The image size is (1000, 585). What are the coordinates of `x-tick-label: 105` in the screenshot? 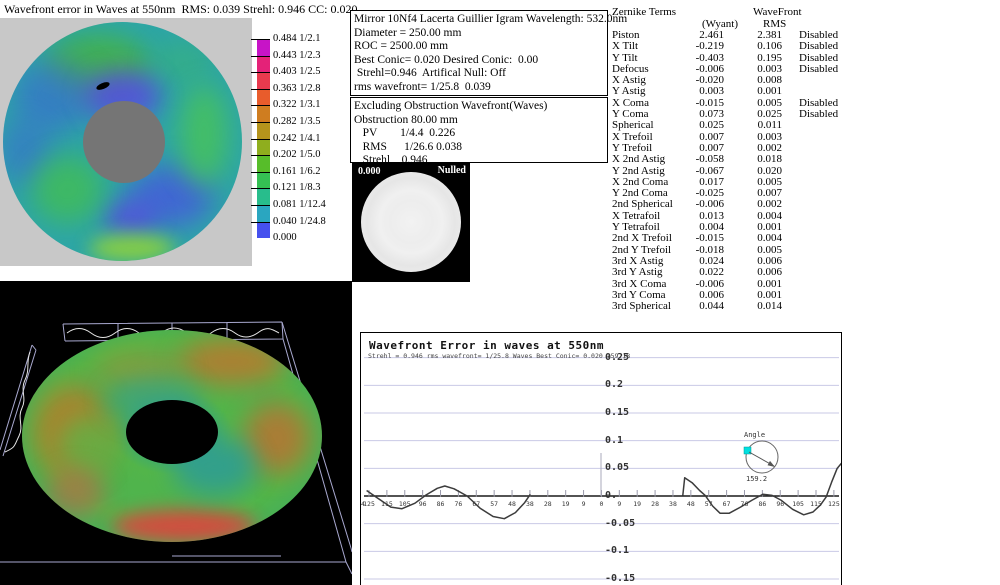 It's located at (798, 504).